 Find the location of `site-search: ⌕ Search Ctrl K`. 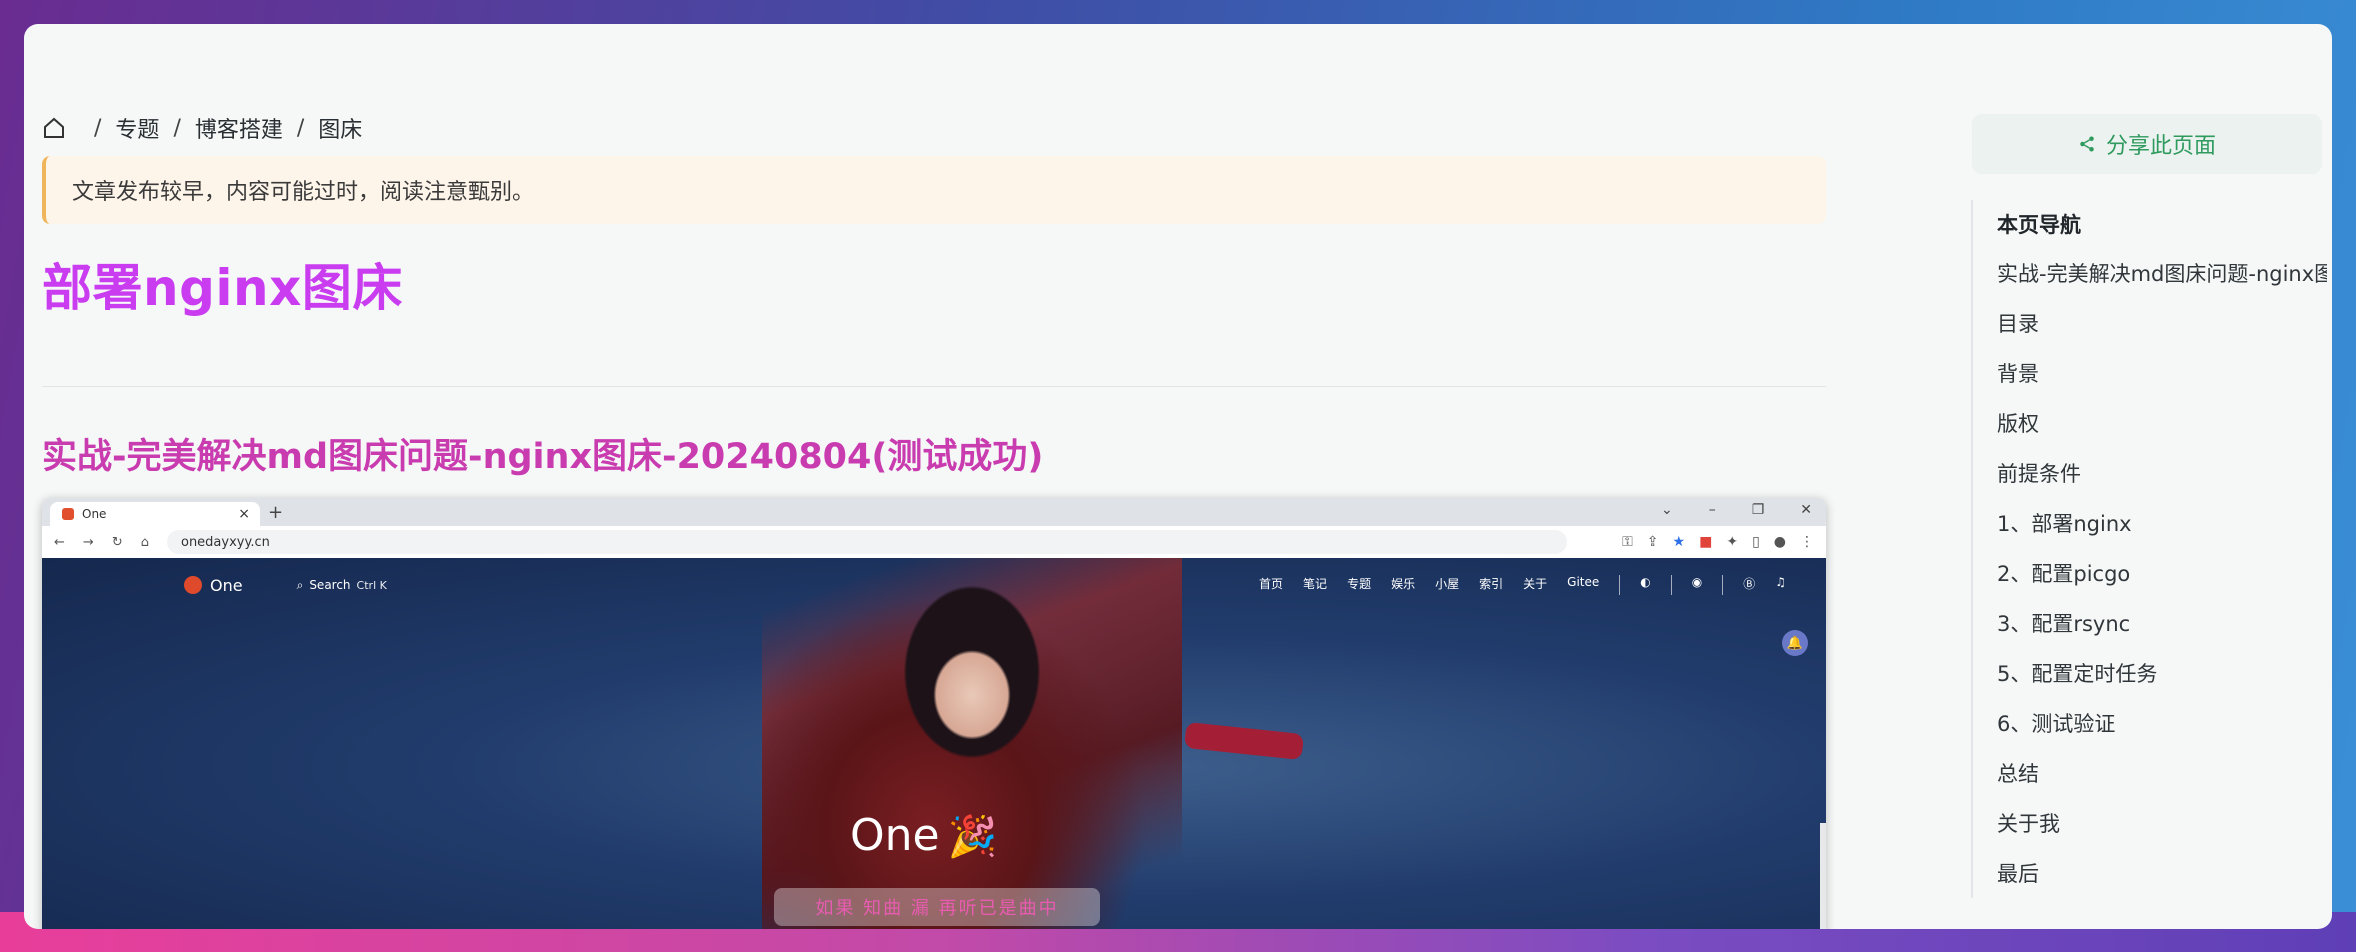

site-search: ⌕ Search Ctrl K is located at coordinates (342, 585).